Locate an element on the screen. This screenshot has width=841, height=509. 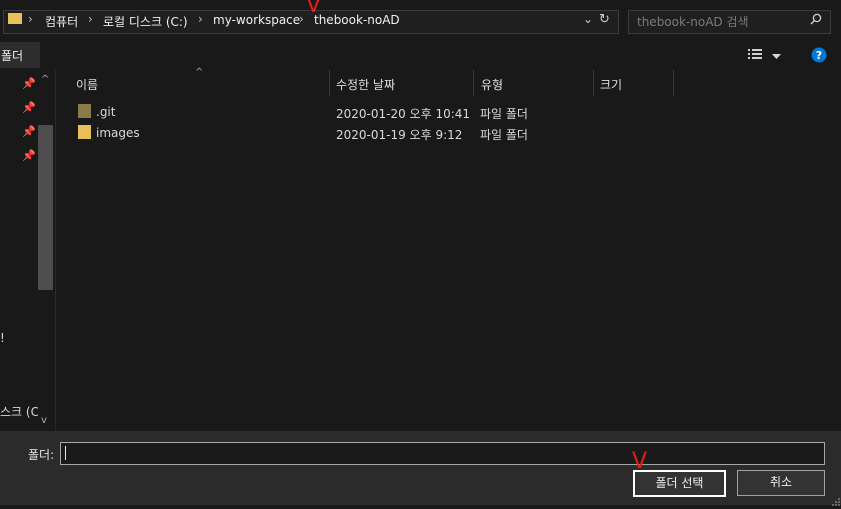
sort-ascending-icon: ^ is located at coordinates (199, 72).